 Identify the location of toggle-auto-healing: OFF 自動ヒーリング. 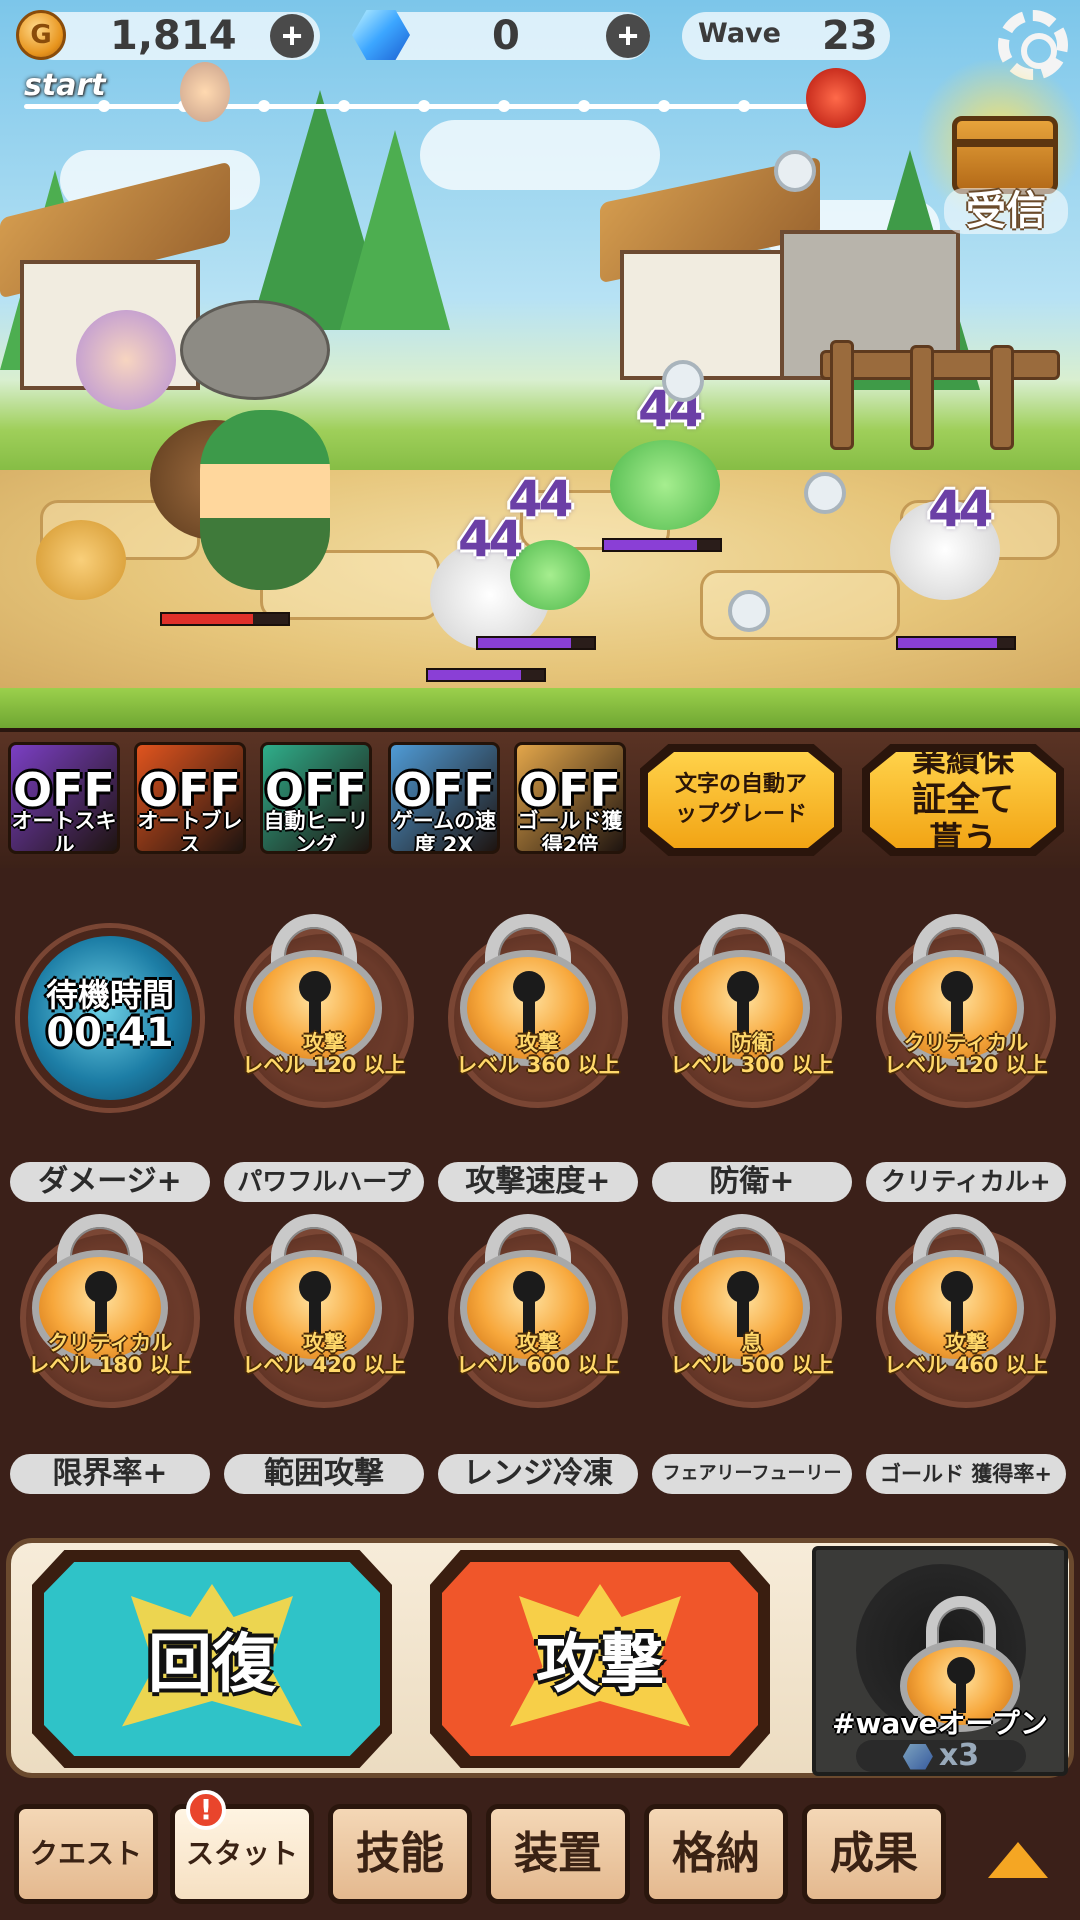
(316, 798).